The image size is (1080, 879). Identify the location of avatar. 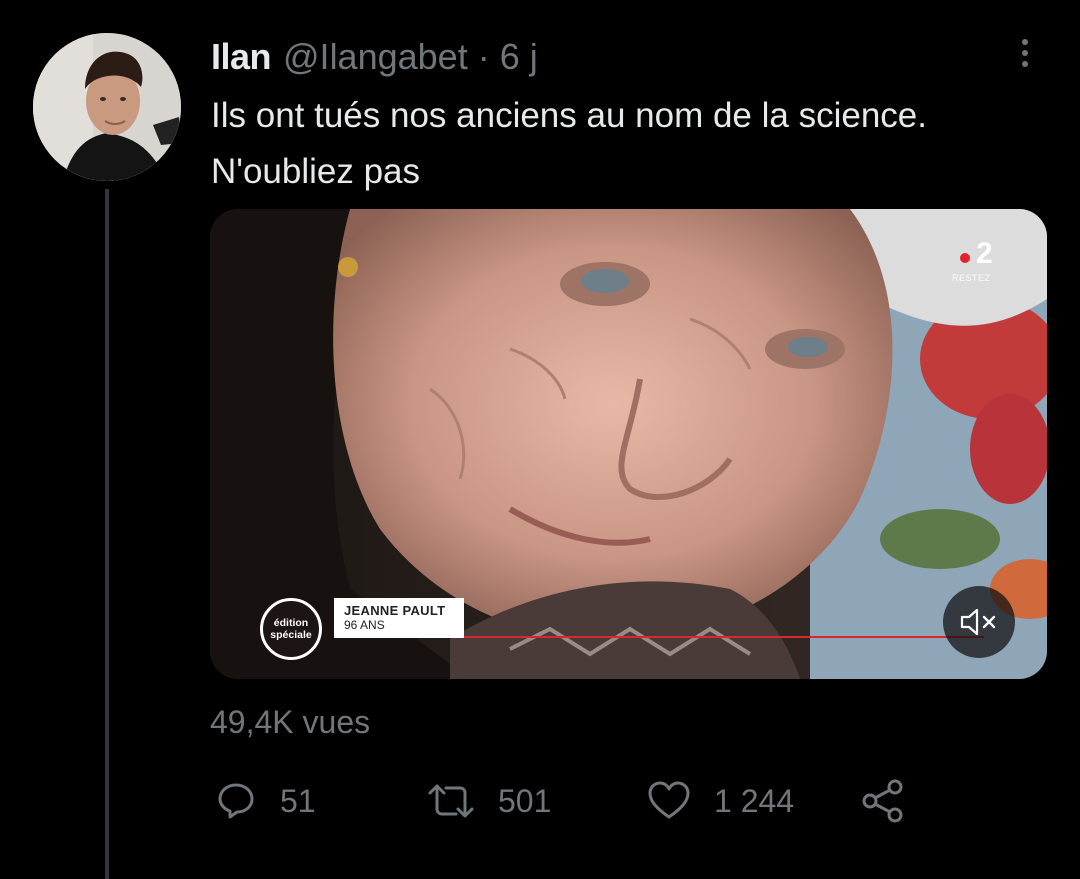
(107, 107).